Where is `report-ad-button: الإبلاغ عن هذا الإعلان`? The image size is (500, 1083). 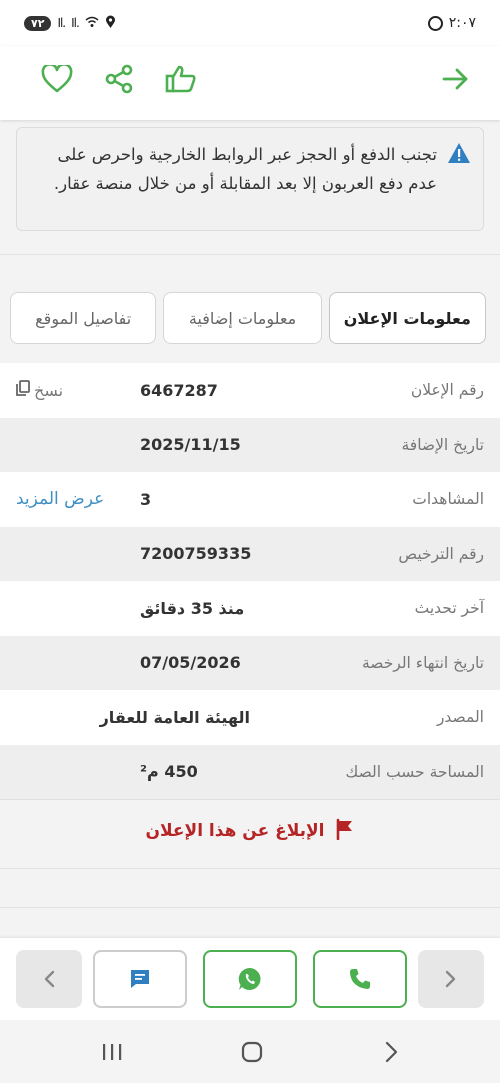
report-ad-button: الإبلاغ عن هذا الإعلان is located at coordinates (250, 831).